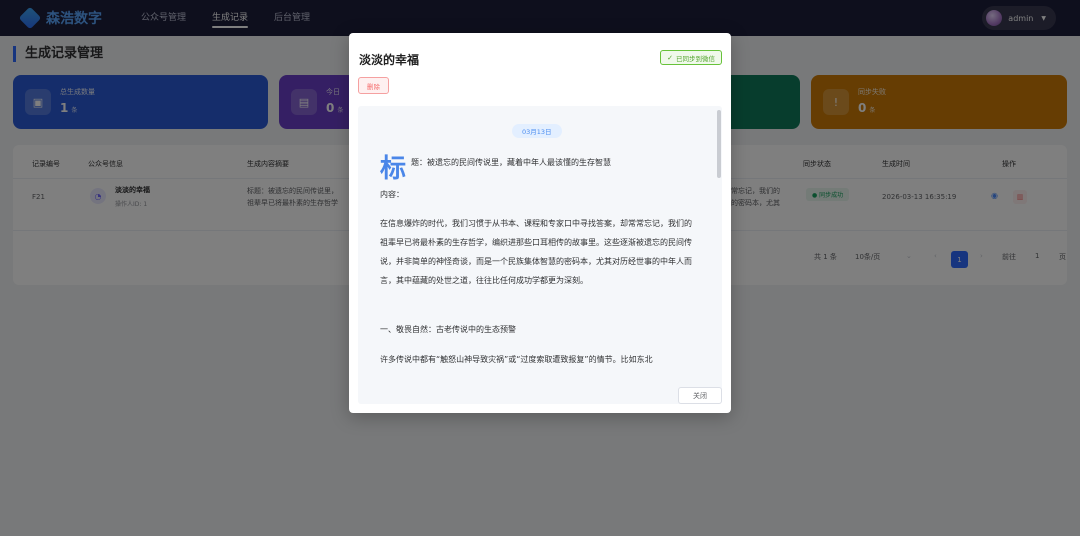 This screenshot has height=536, width=1080. I want to click on synced-badge: ✓ 已同步到微信, so click(691, 57).